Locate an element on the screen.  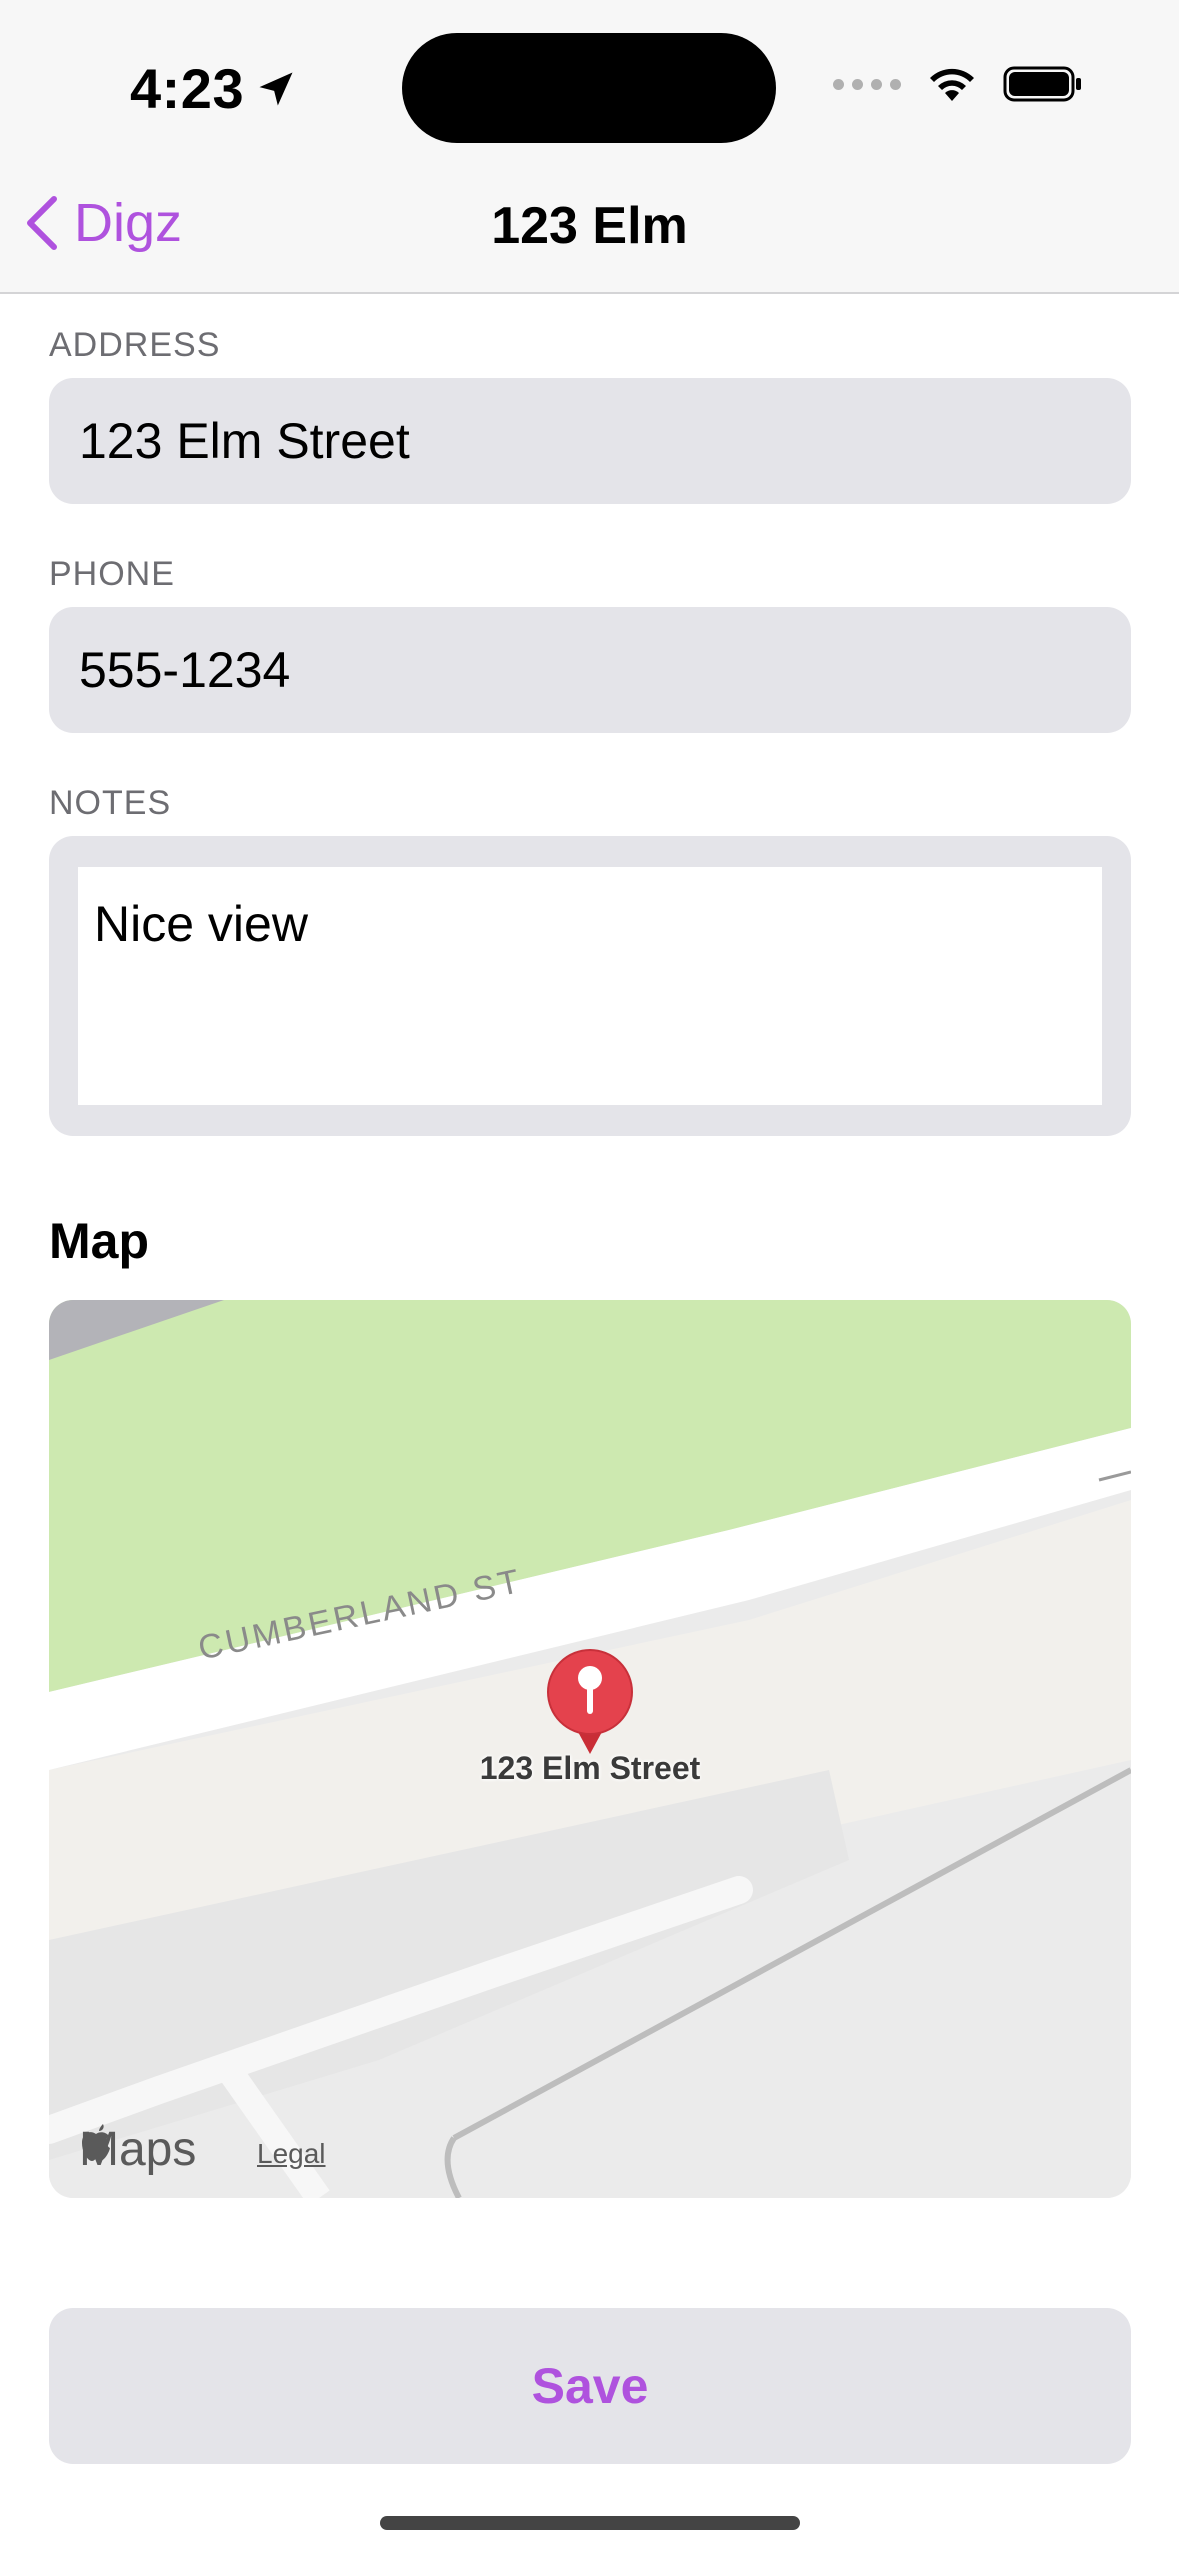
pin-label: 123 Elm Street is located at coordinates (590, 1768).